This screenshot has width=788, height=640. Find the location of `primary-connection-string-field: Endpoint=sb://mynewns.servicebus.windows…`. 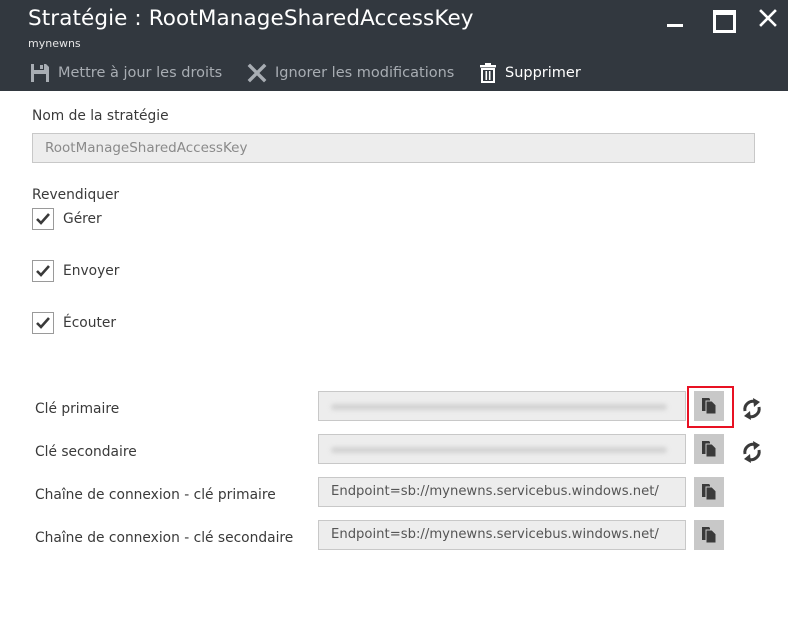

primary-connection-string-field: Endpoint=sb://mynewns.servicebus.windows… is located at coordinates (502, 492).